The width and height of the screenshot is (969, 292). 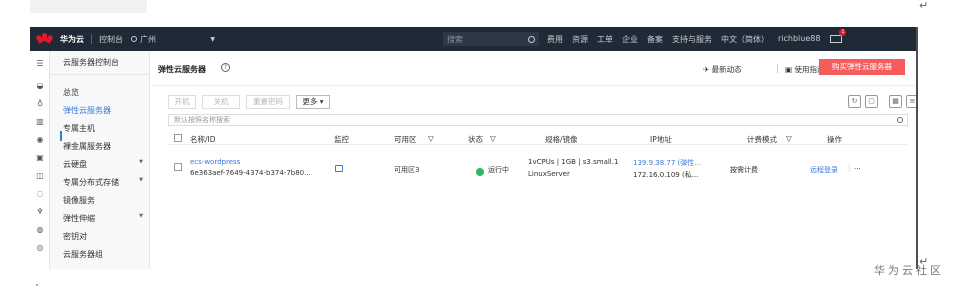 What do you see at coordinates (215, 162) in the screenshot?
I see `instance-name-link: ecs-wordpress` at bounding box center [215, 162].